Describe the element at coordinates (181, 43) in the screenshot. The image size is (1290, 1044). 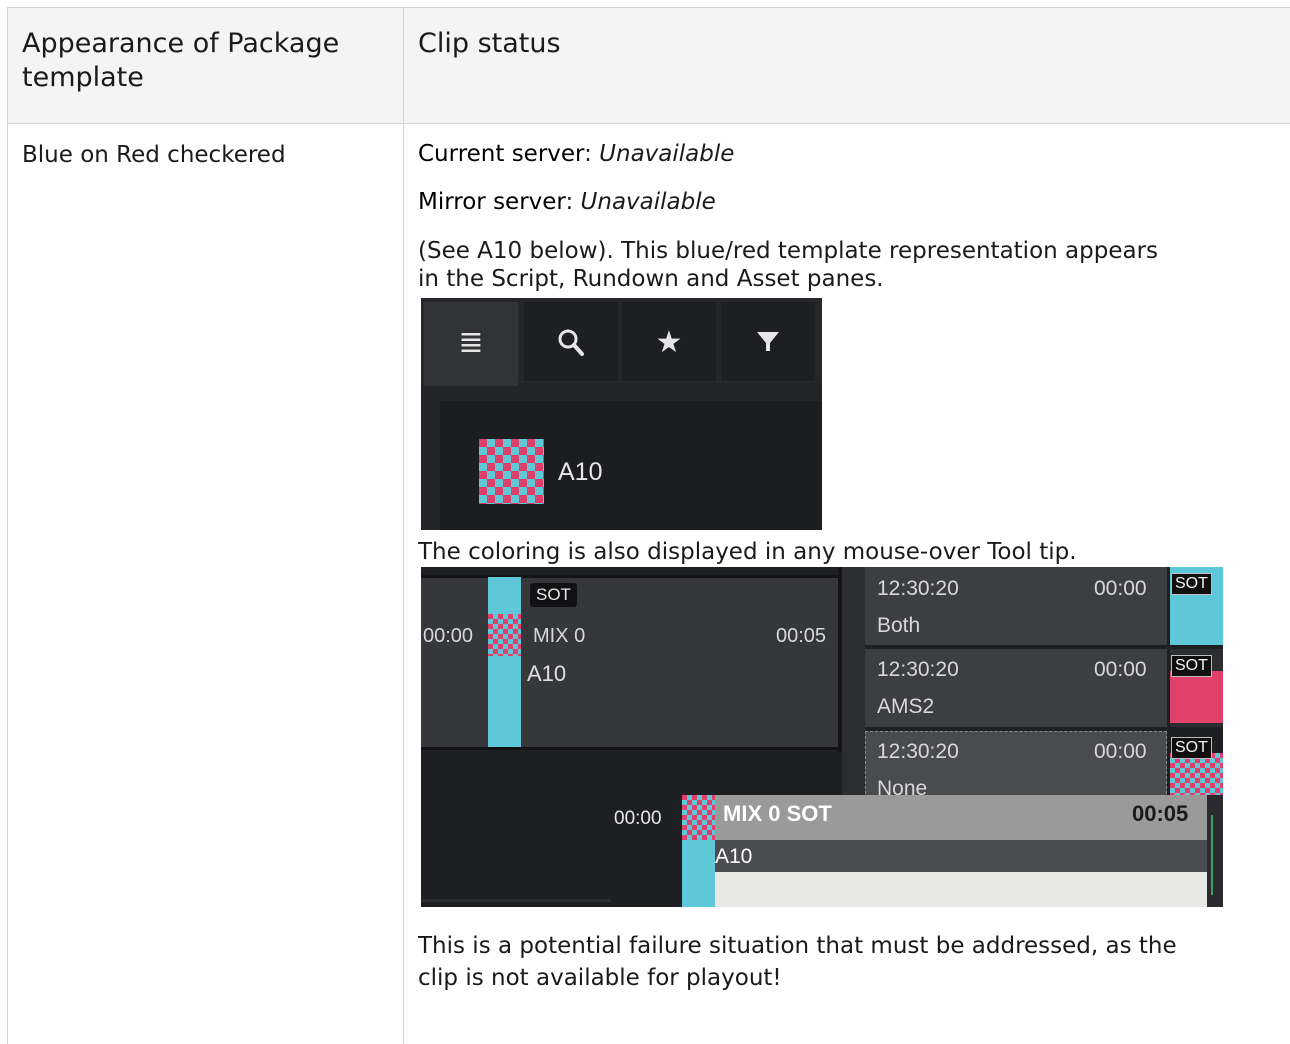
I see `header-line-1: Appearance of Package` at that location.